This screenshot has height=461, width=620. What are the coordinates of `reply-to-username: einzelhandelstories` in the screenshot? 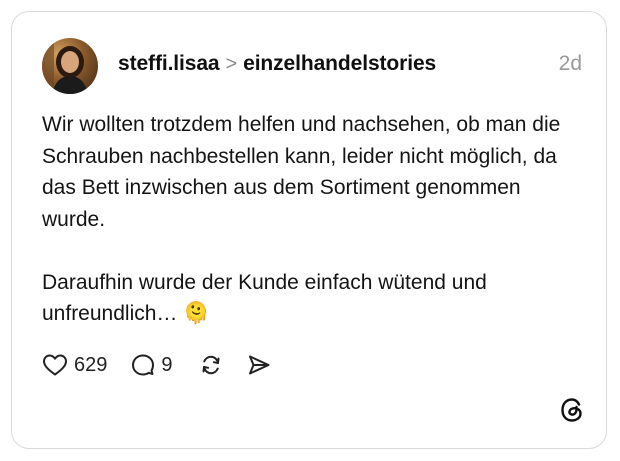 It's located at (339, 63).